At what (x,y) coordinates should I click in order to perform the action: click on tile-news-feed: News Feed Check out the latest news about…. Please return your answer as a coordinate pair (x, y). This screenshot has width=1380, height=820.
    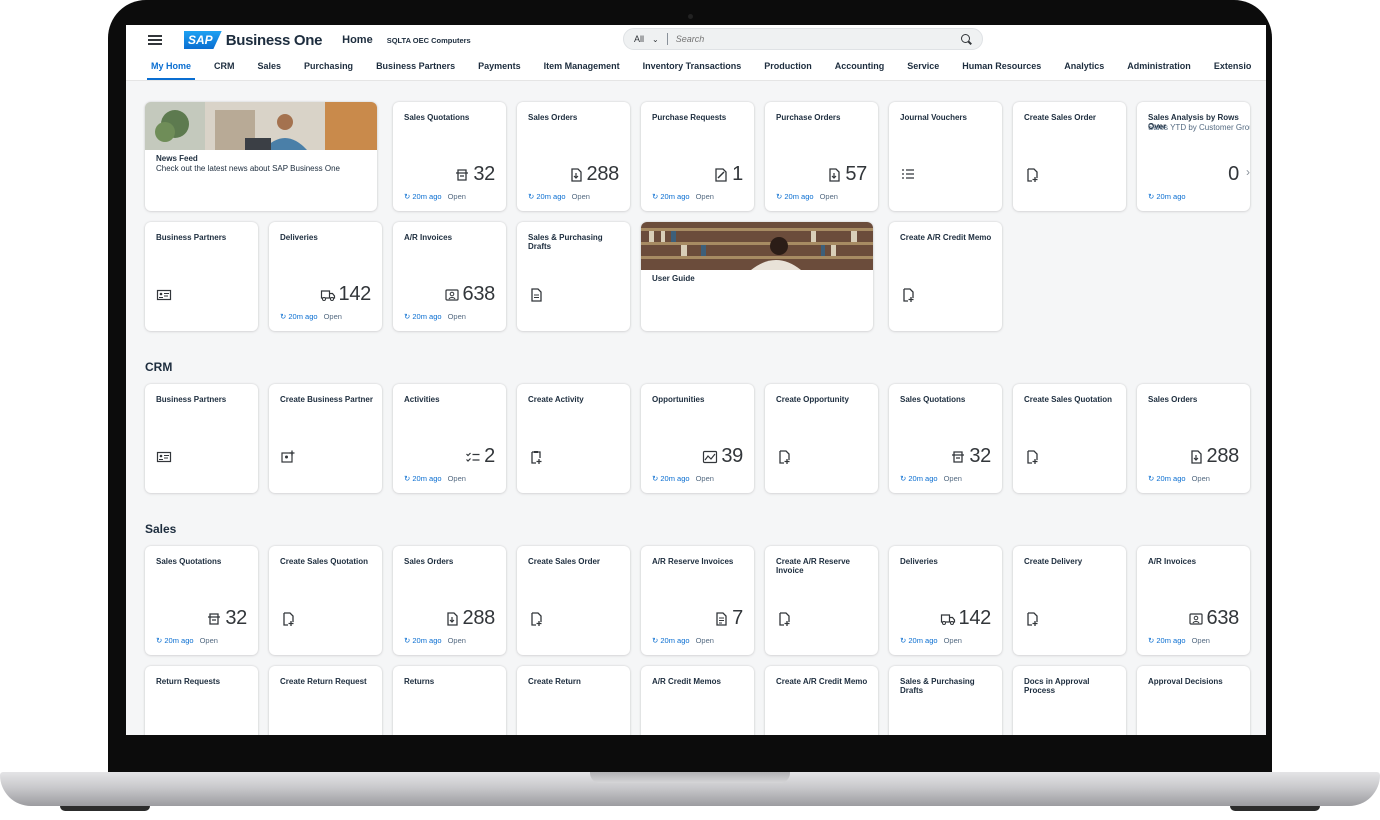
    Looking at the image, I should click on (261, 156).